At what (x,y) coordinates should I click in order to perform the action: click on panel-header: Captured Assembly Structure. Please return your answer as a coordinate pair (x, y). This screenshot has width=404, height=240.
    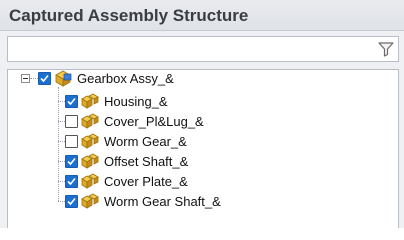
    Looking at the image, I should click on (202, 15).